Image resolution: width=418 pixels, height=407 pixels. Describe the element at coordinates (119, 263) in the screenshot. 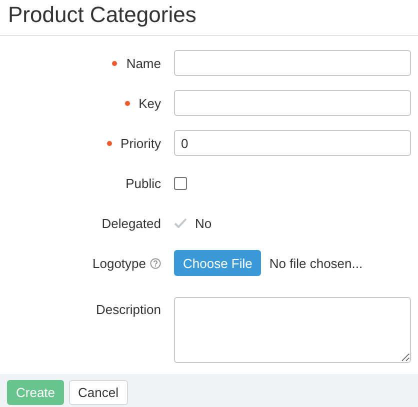

I see `field-label: Logotype` at that location.